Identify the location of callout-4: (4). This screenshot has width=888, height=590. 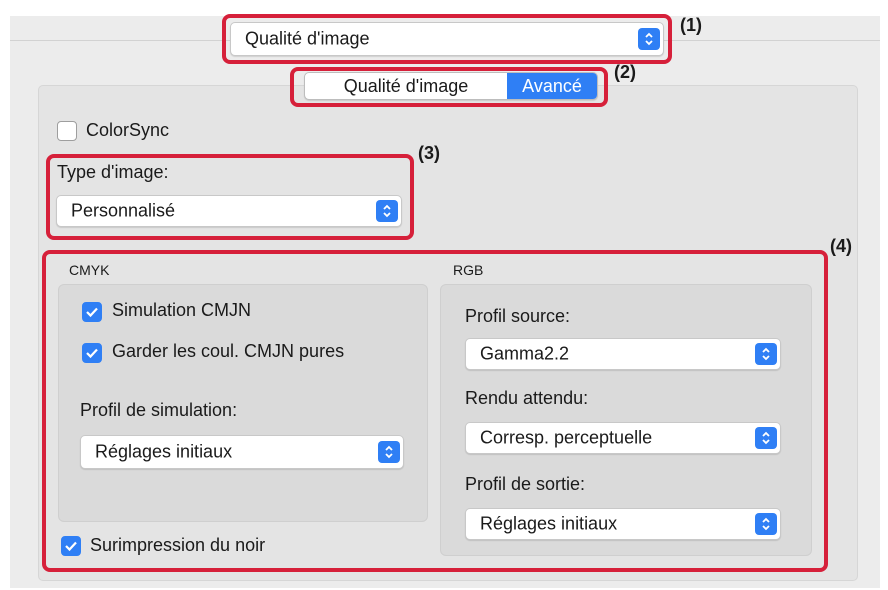
(841, 246).